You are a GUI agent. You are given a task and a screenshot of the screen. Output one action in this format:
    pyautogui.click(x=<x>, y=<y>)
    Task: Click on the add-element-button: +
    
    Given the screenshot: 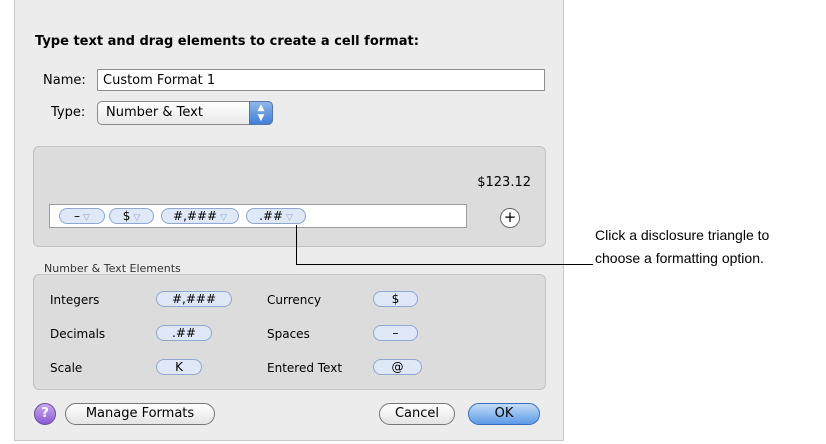 What is the action you would take?
    pyautogui.click(x=510, y=218)
    